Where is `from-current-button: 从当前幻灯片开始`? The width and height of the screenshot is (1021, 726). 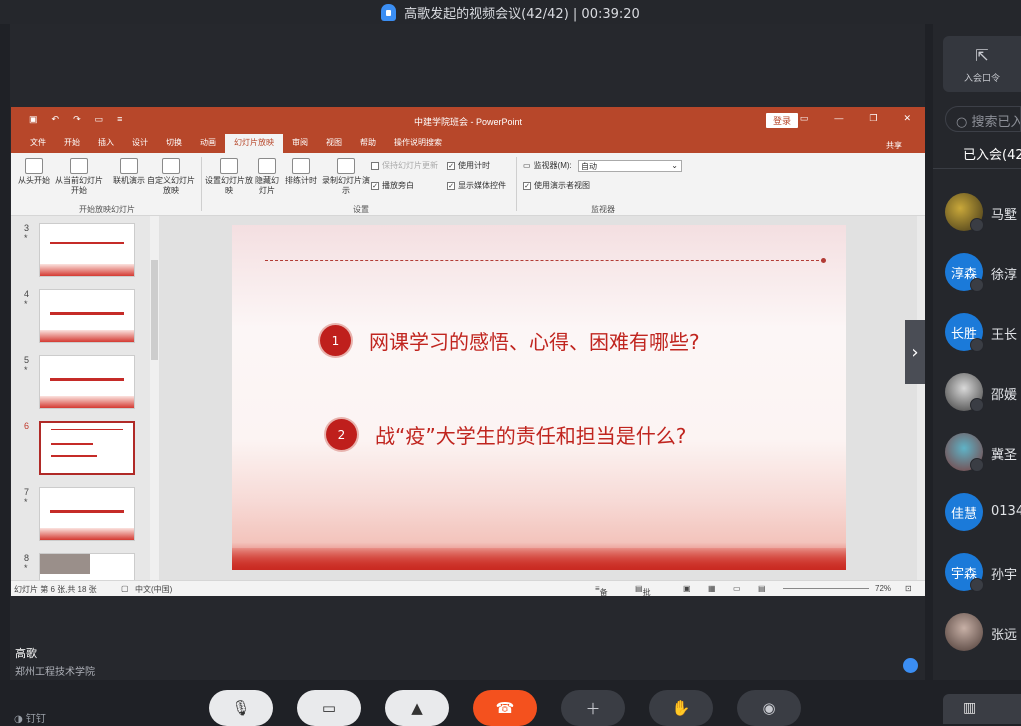 from-current-button: 从当前幻灯片开始 is located at coordinates (79, 177).